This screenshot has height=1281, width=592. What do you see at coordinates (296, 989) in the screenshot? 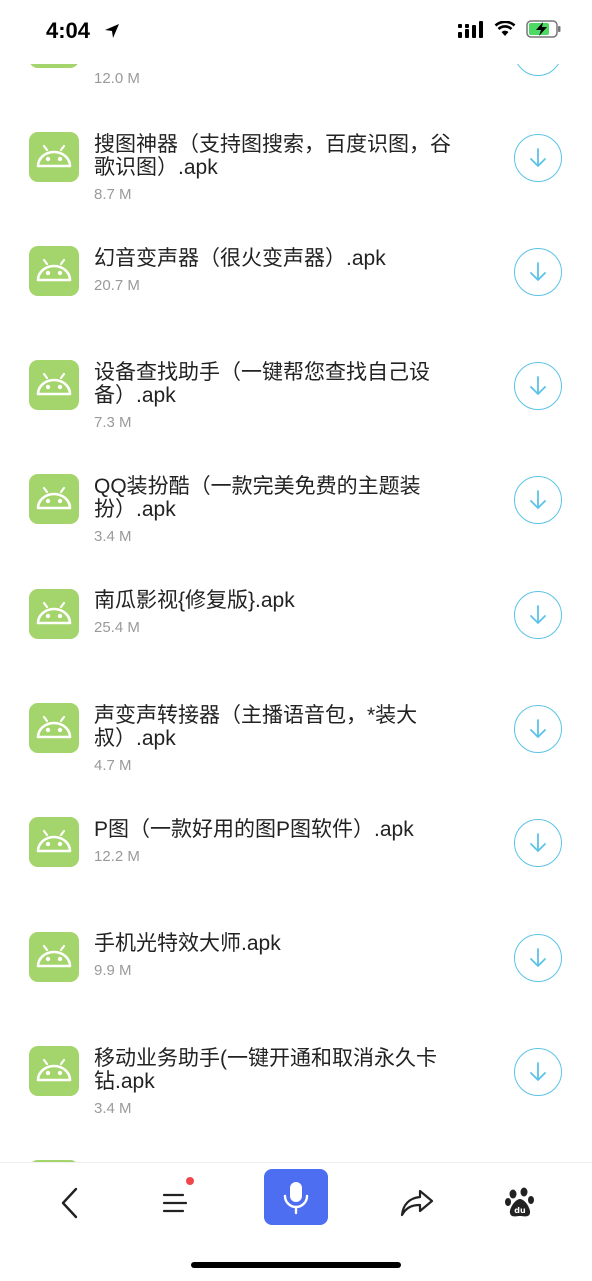
I see `list-item: 手机光特效大师.apk 9.9 M` at bounding box center [296, 989].